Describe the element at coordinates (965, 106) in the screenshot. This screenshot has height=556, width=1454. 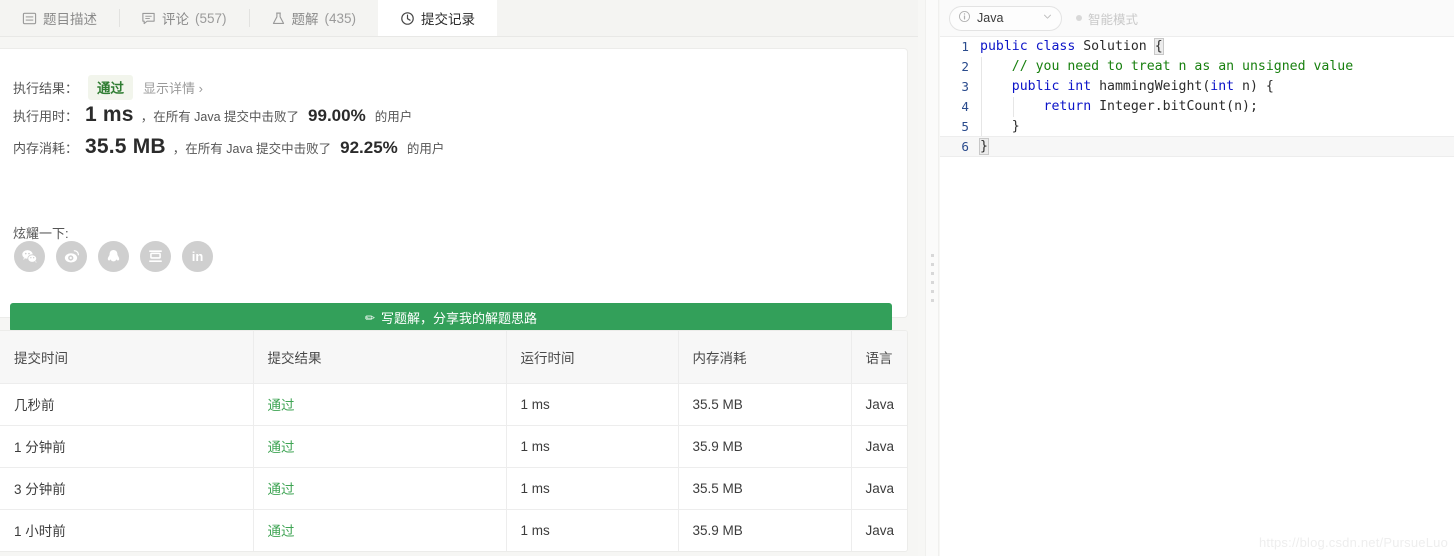
I see `line-number: 4` at that location.